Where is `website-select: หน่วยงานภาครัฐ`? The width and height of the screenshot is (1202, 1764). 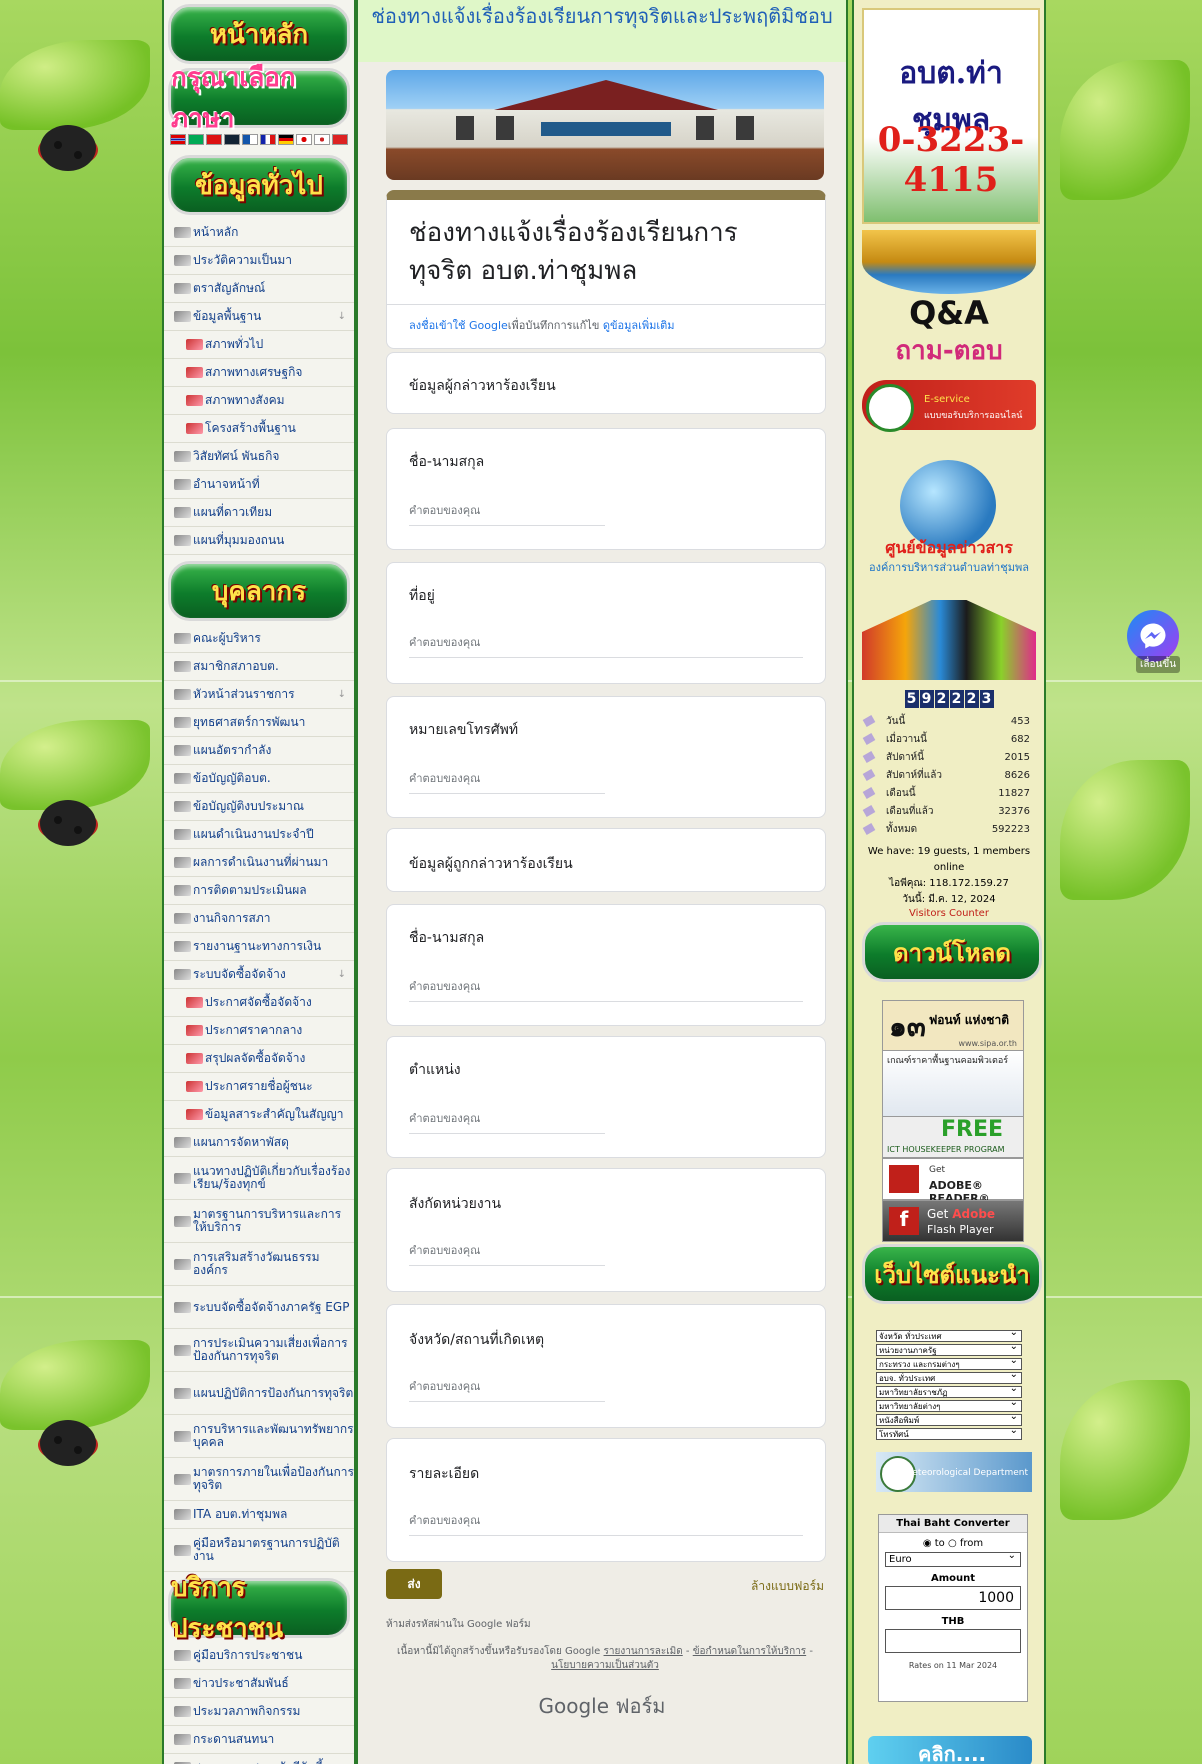 website-select: หน่วยงานภาครัฐ is located at coordinates (949, 1348).